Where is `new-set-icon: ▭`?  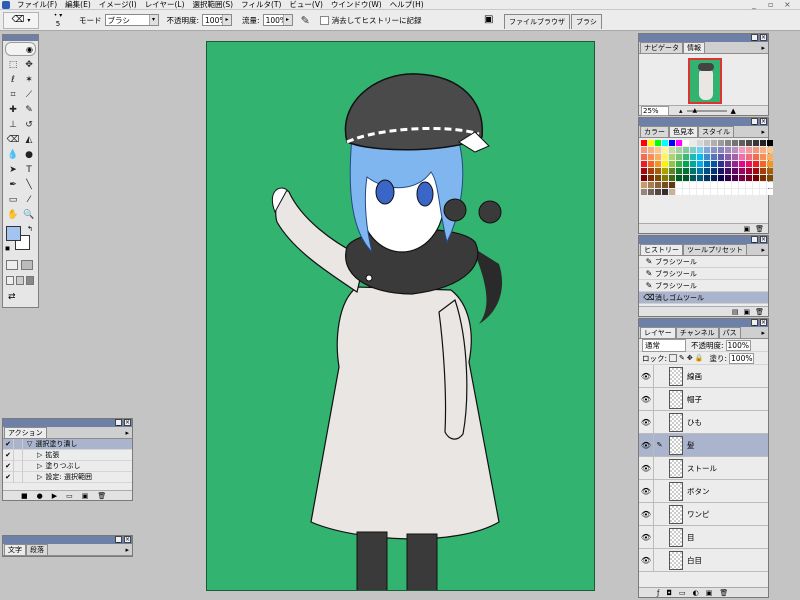 new-set-icon: ▭ is located at coordinates (682, 593).